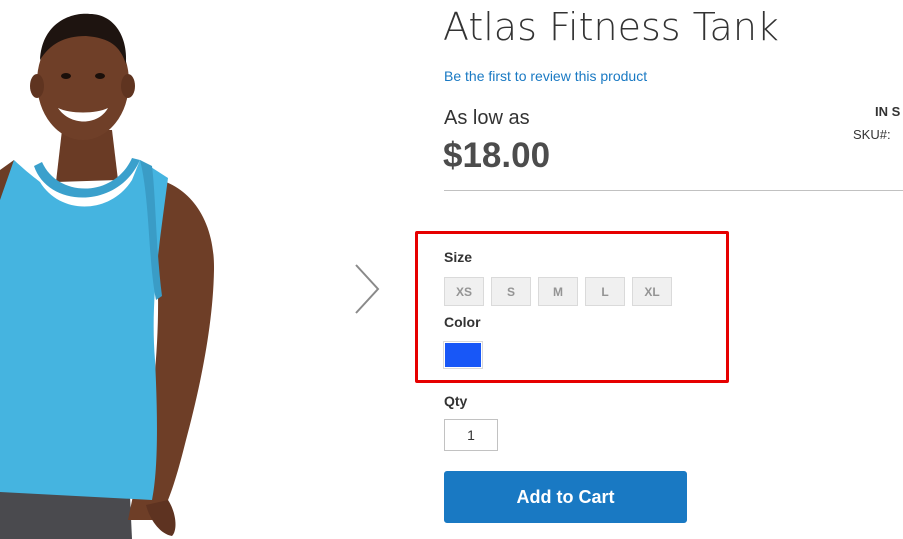 The width and height of the screenshot is (903, 539). What do you see at coordinates (605, 291) in the screenshot?
I see `size-swatch-l: L` at bounding box center [605, 291].